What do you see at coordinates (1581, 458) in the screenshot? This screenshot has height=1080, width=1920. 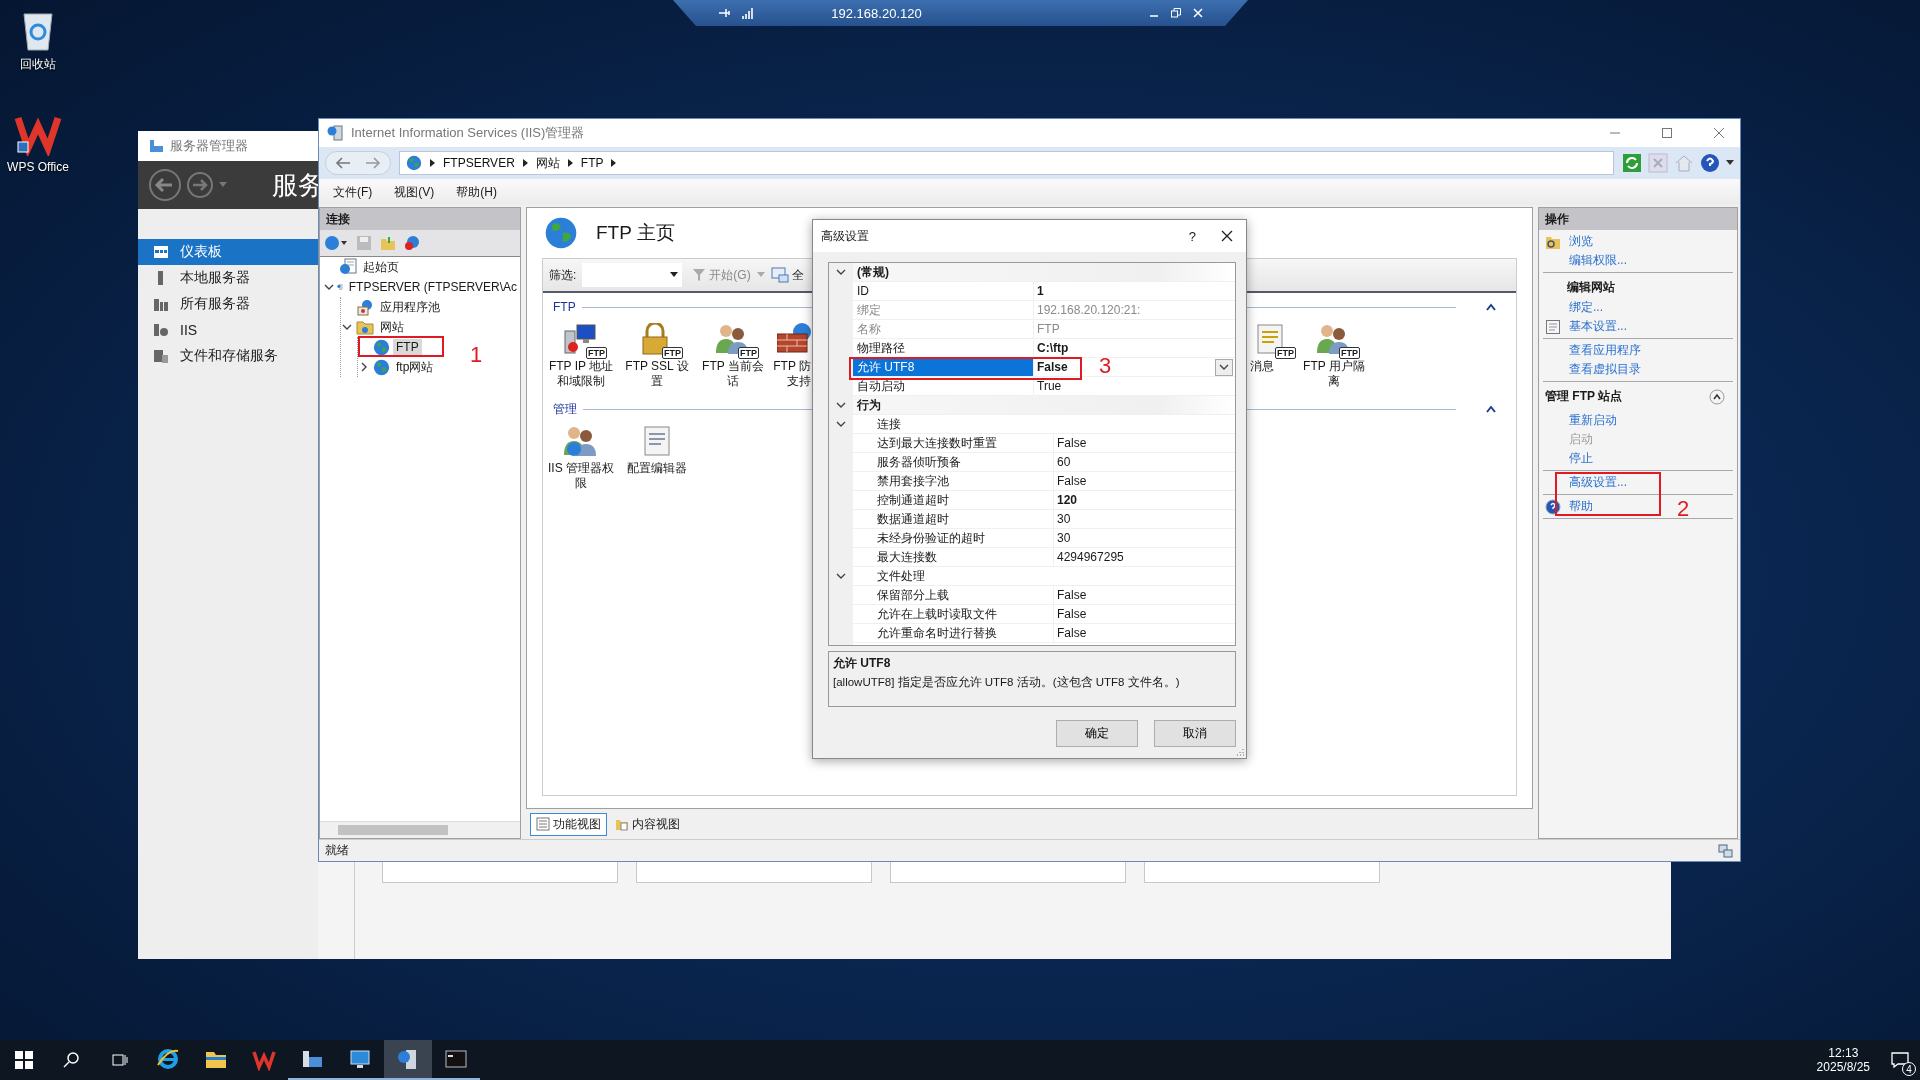 I see `action-link: 停止` at bounding box center [1581, 458].